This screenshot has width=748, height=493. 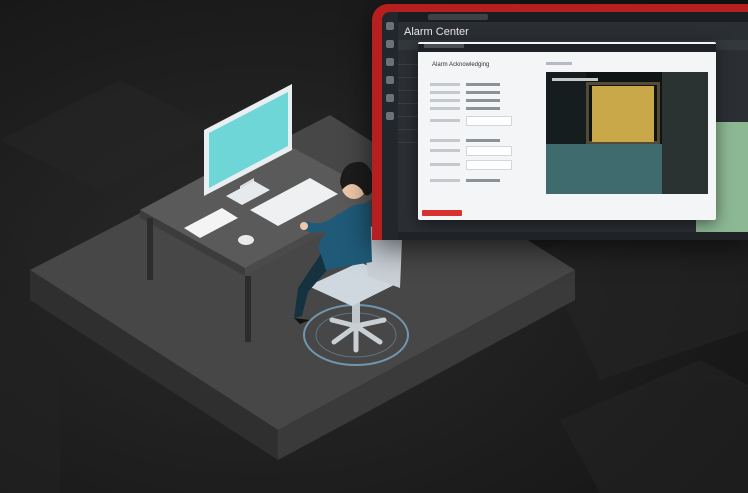 What do you see at coordinates (461, 65) in the screenshot?
I see `dialog-title: Alarm Acknowledging` at bounding box center [461, 65].